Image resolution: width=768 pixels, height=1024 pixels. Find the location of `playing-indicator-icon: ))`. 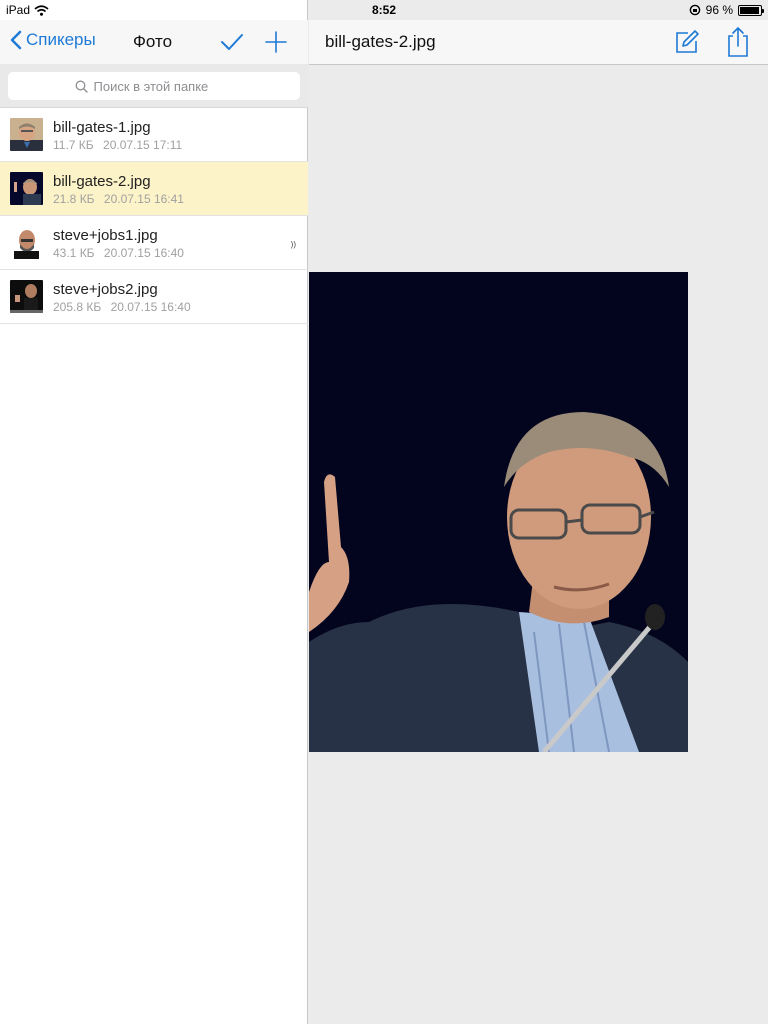

playing-indicator-icon: )) is located at coordinates (293, 244).